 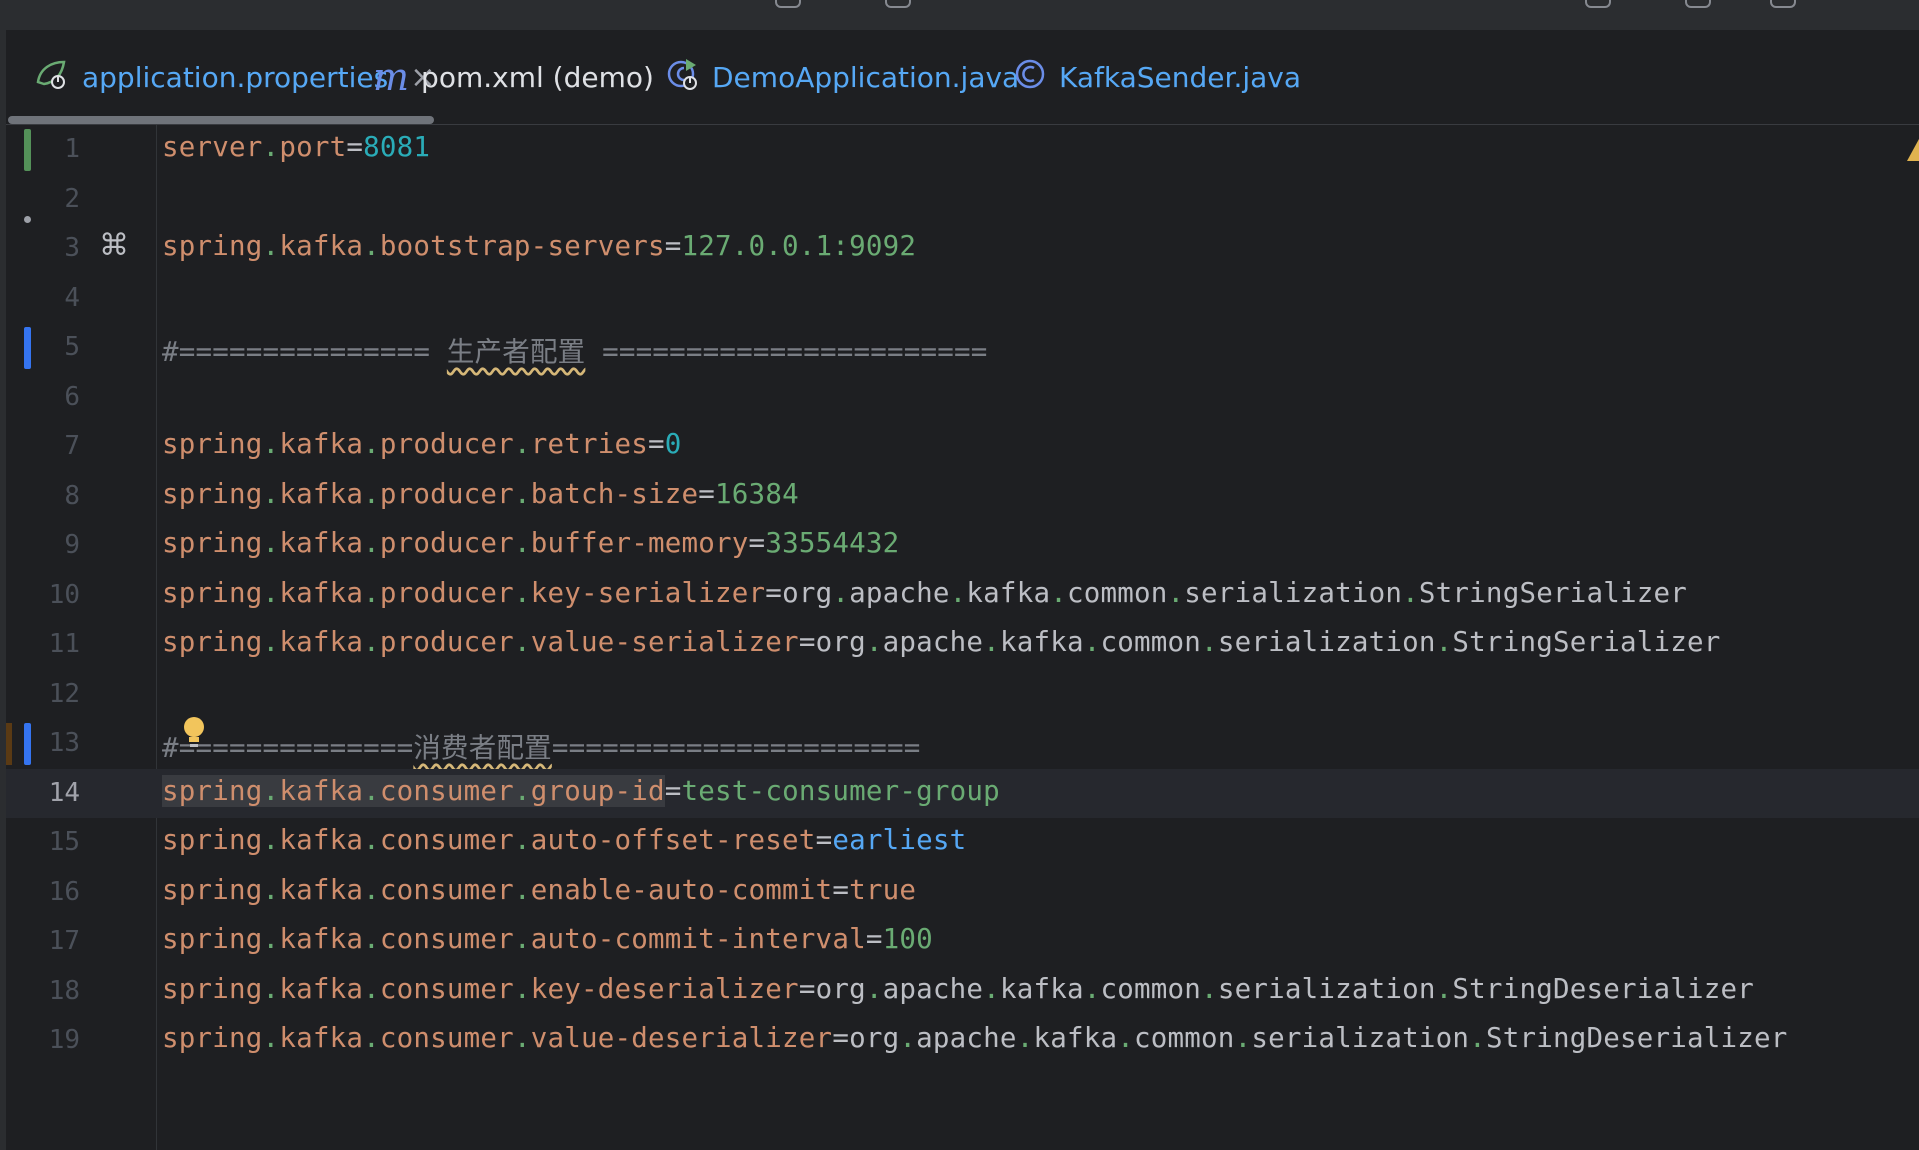 What do you see at coordinates (962, 447) in the screenshot?
I see `code-line: 7 spring.kafka.producer.retries=0` at bounding box center [962, 447].